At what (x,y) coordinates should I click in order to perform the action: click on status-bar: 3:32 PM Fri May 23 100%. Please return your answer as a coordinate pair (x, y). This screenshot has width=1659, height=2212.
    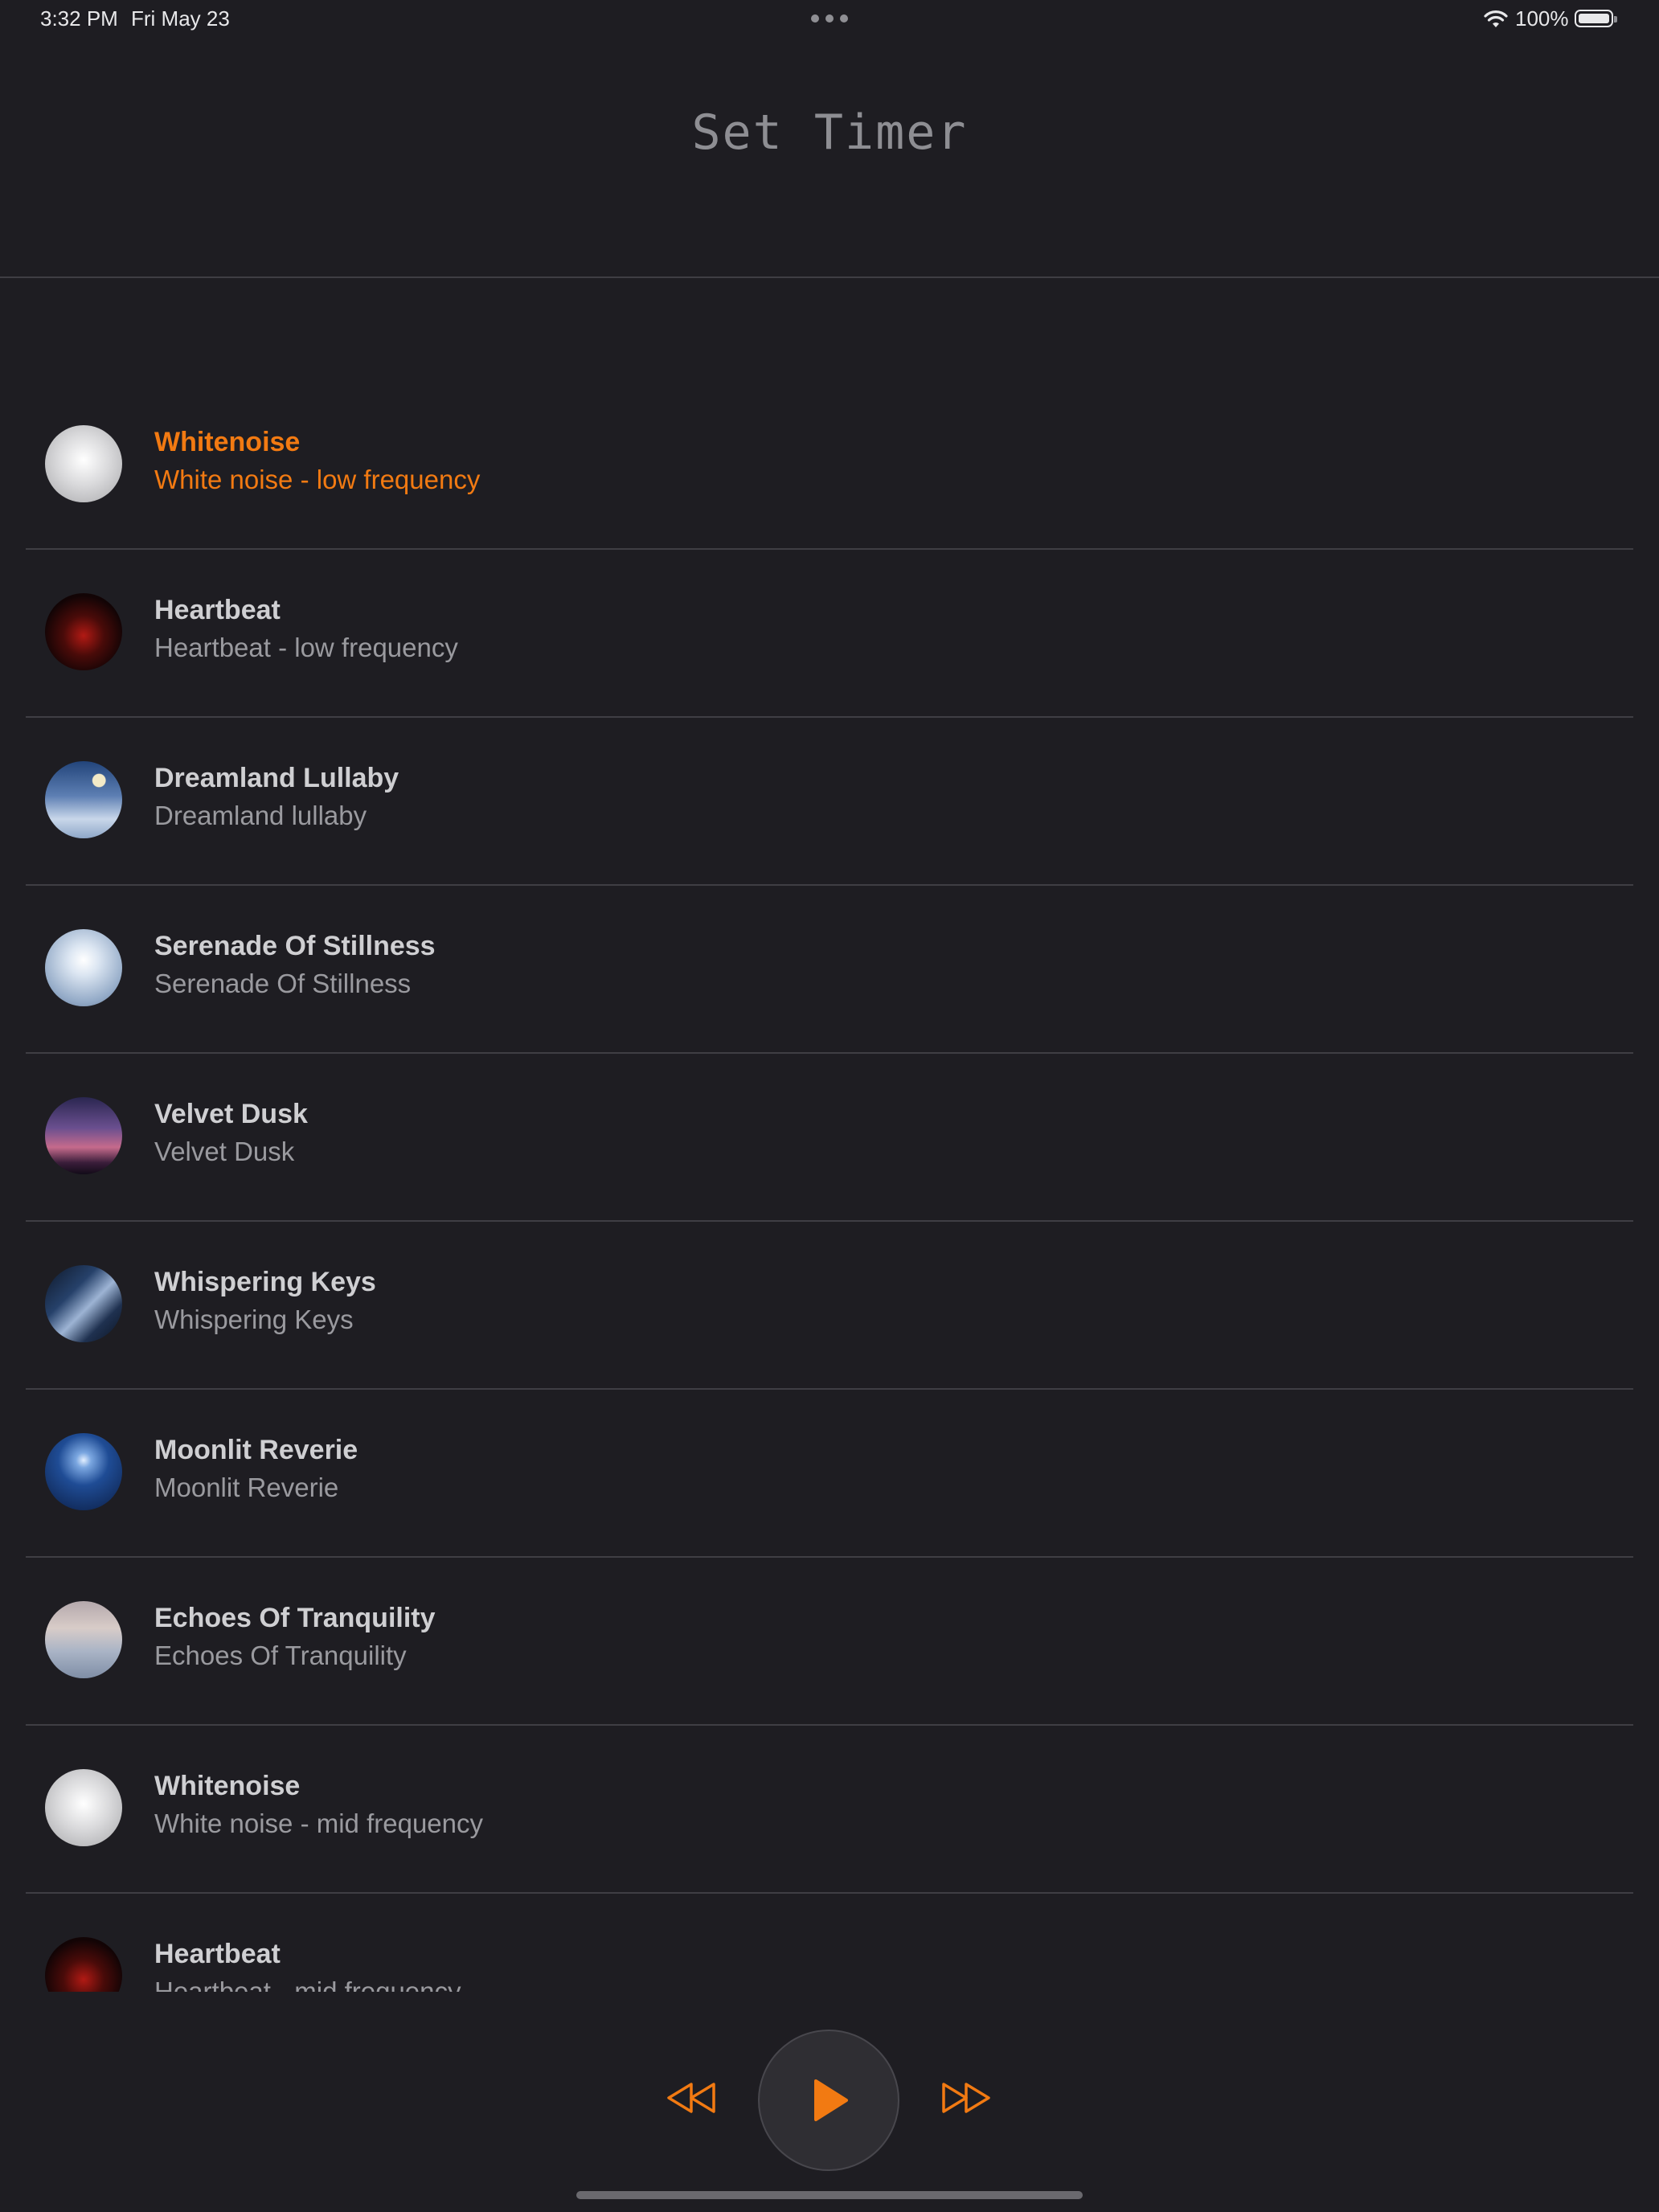
    Looking at the image, I should click on (829, 20).